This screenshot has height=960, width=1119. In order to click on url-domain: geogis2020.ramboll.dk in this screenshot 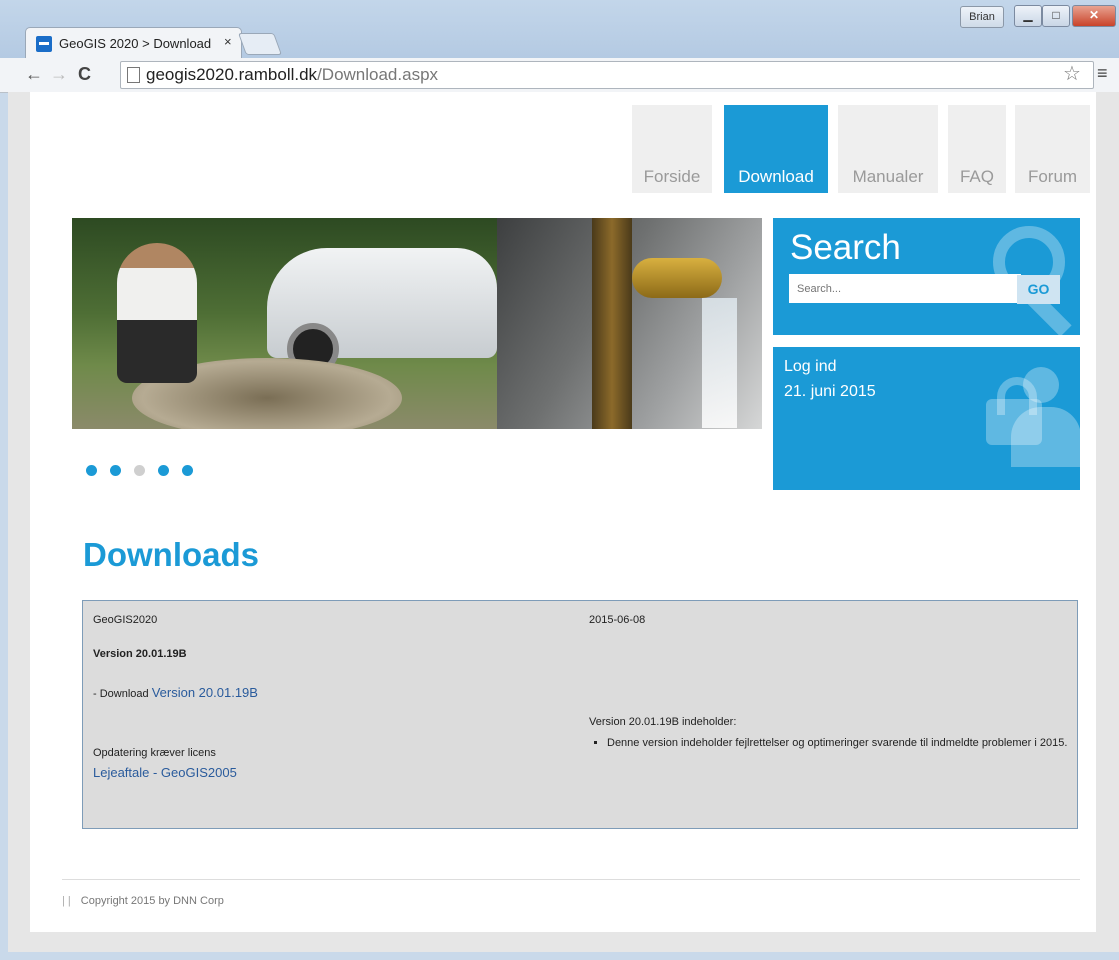, I will do `click(232, 74)`.